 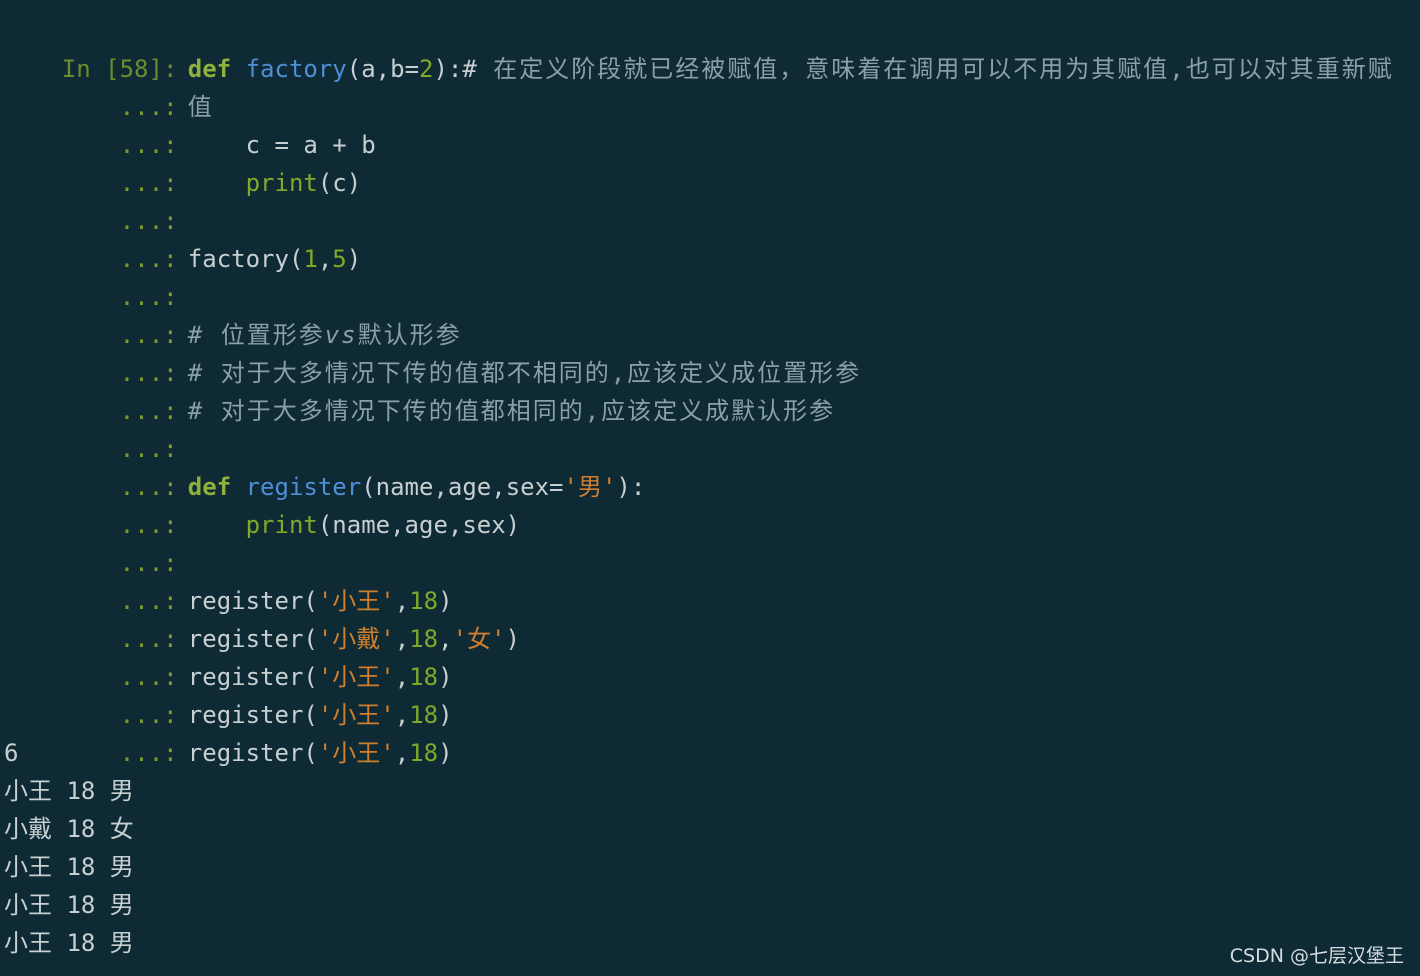 I want to click on code-line-10: ...: # 对于大多情况下传的值都相同的,应该定义成默认形参, so click(x=419, y=389).